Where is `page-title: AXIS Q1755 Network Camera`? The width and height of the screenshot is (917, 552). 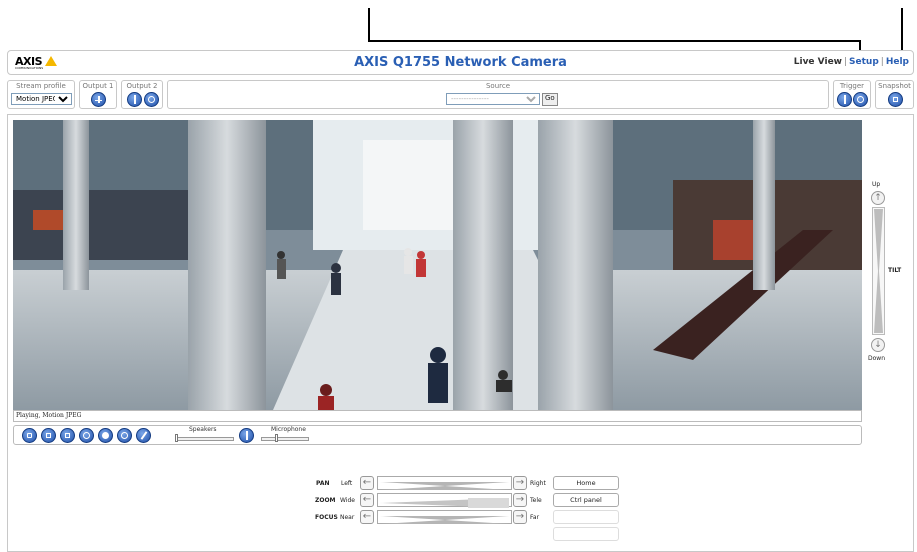
page-title: AXIS Q1755 Network Camera is located at coordinates (460, 62).